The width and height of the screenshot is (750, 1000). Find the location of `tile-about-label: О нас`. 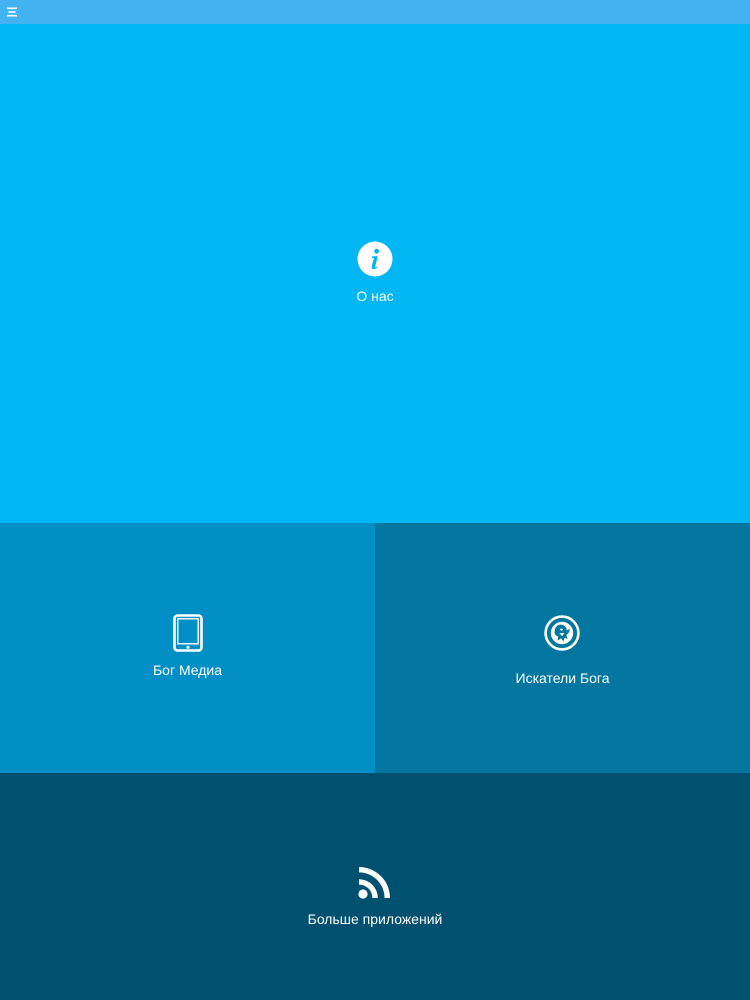

tile-about-label: О нас is located at coordinates (375, 296).